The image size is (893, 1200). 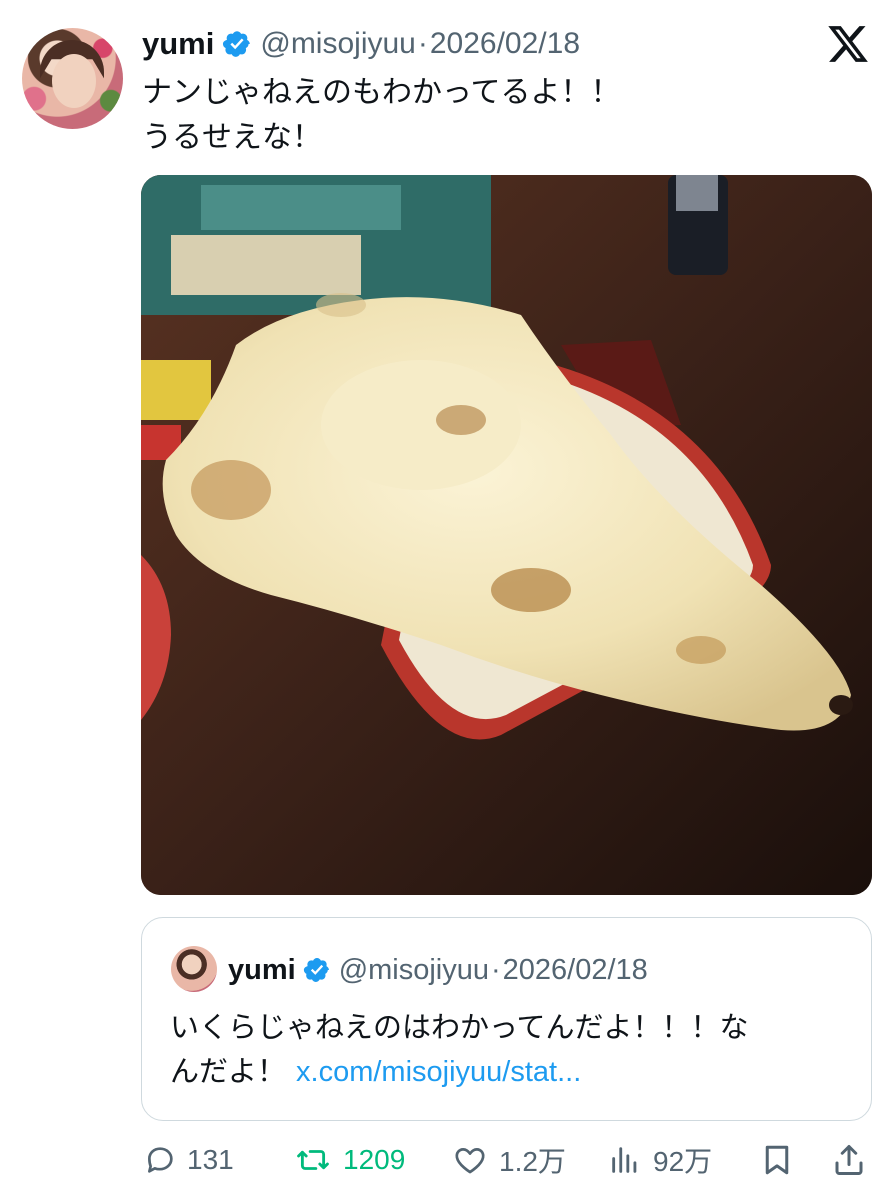 What do you see at coordinates (532, 1161) in the screenshot?
I see `like-count: 1.2万` at bounding box center [532, 1161].